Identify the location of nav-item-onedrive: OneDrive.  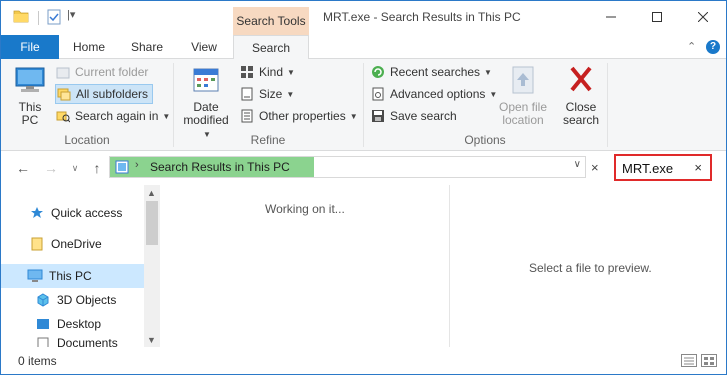
(72, 244).